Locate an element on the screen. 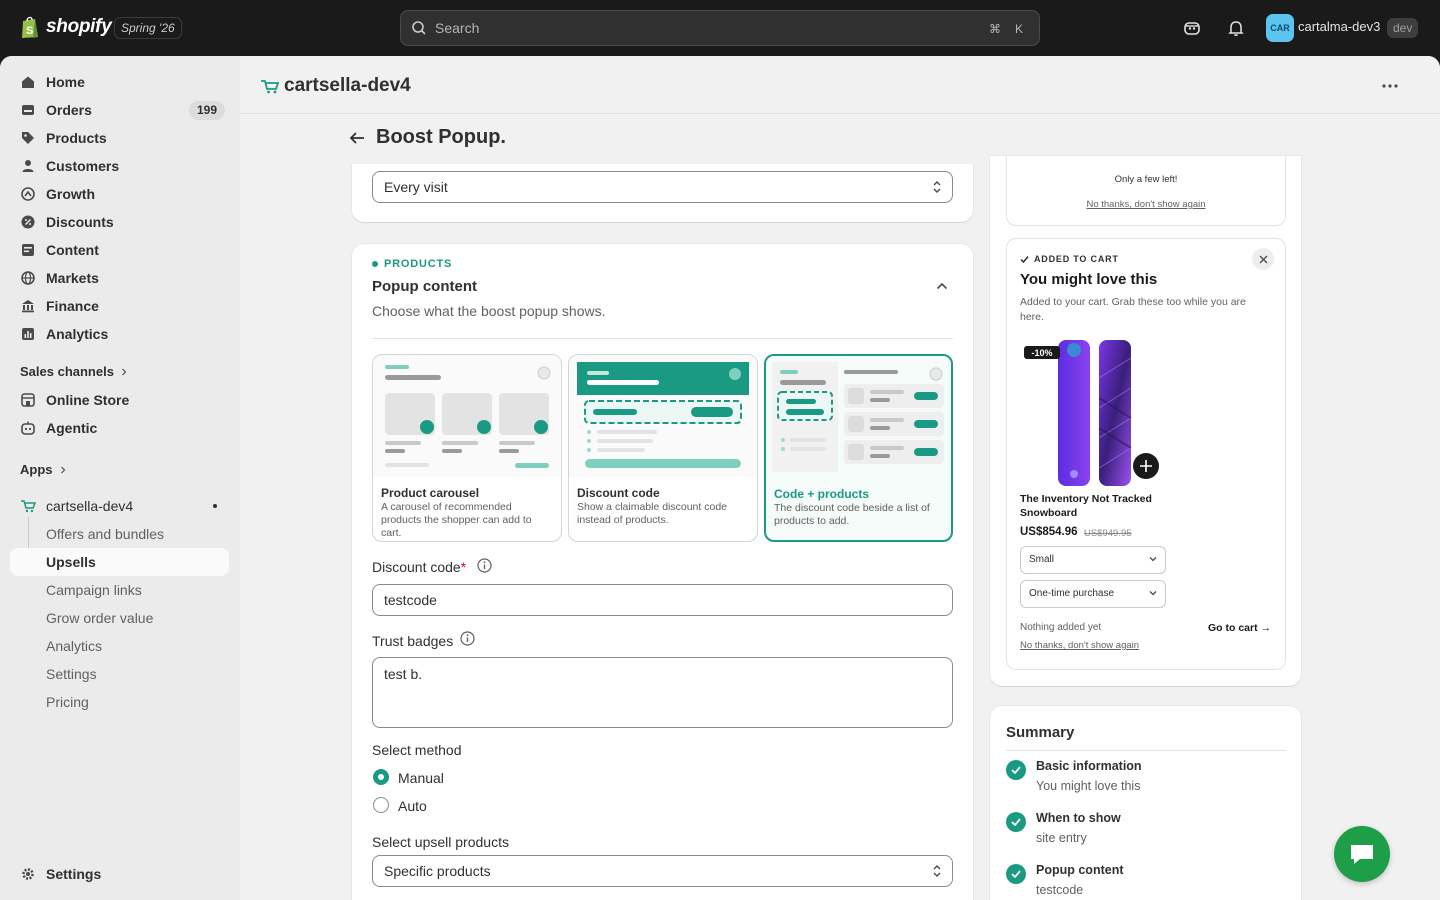 Image resolution: width=1440 pixels, height=900 pixels. app-header is located at coordinates (840, 85).